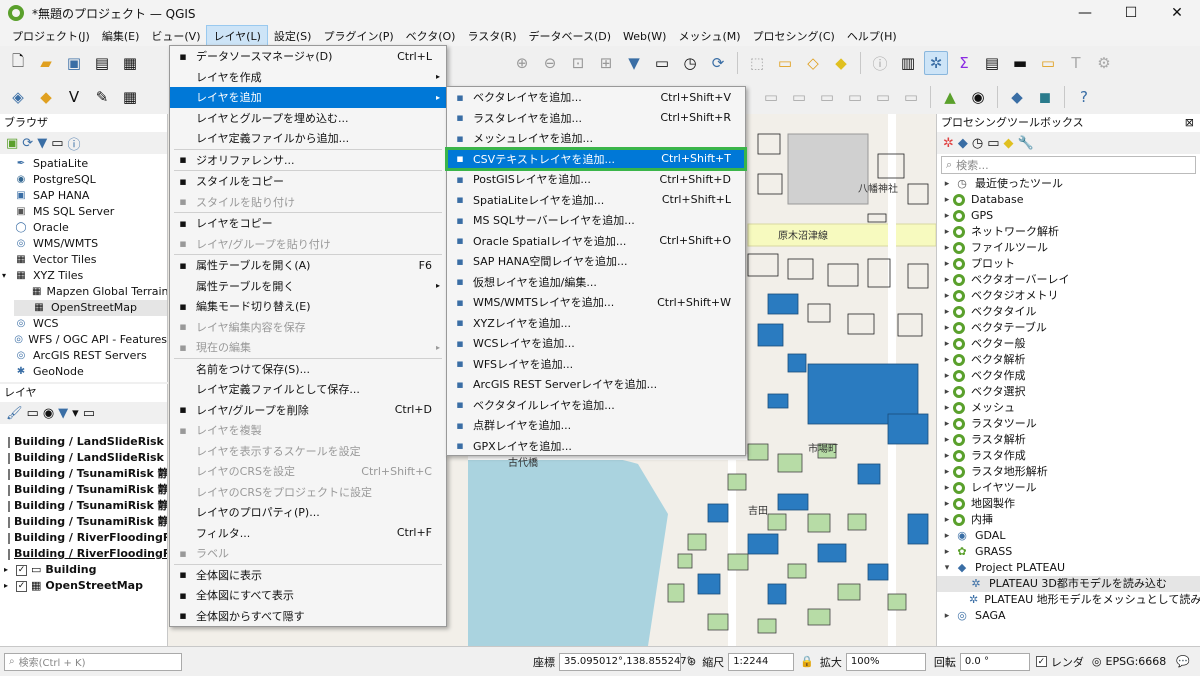 The image size is (1200, 676). Describe the element at coordinates (102, 97) in the screenshot. I see `pen-icon: ✎` at that location.